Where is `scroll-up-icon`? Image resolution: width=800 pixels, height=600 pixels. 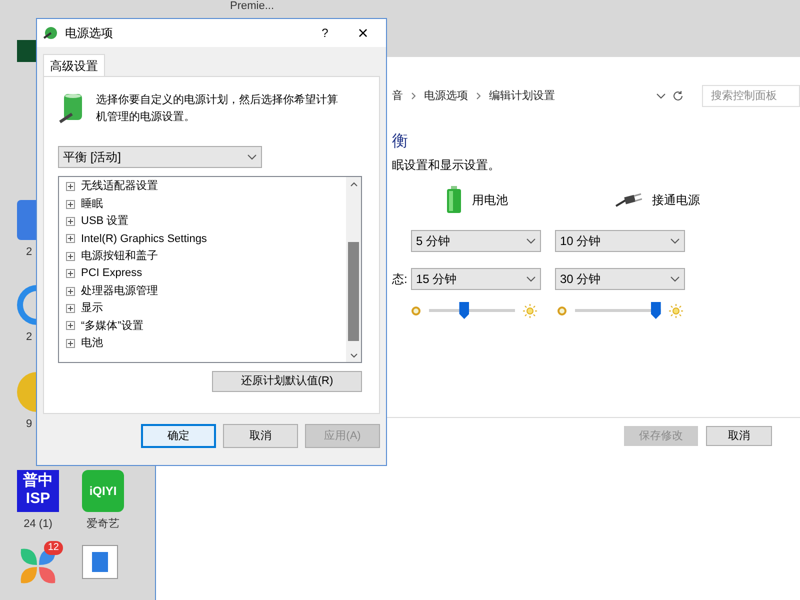
scroll-up-icon is located at coordinates (354, 184).